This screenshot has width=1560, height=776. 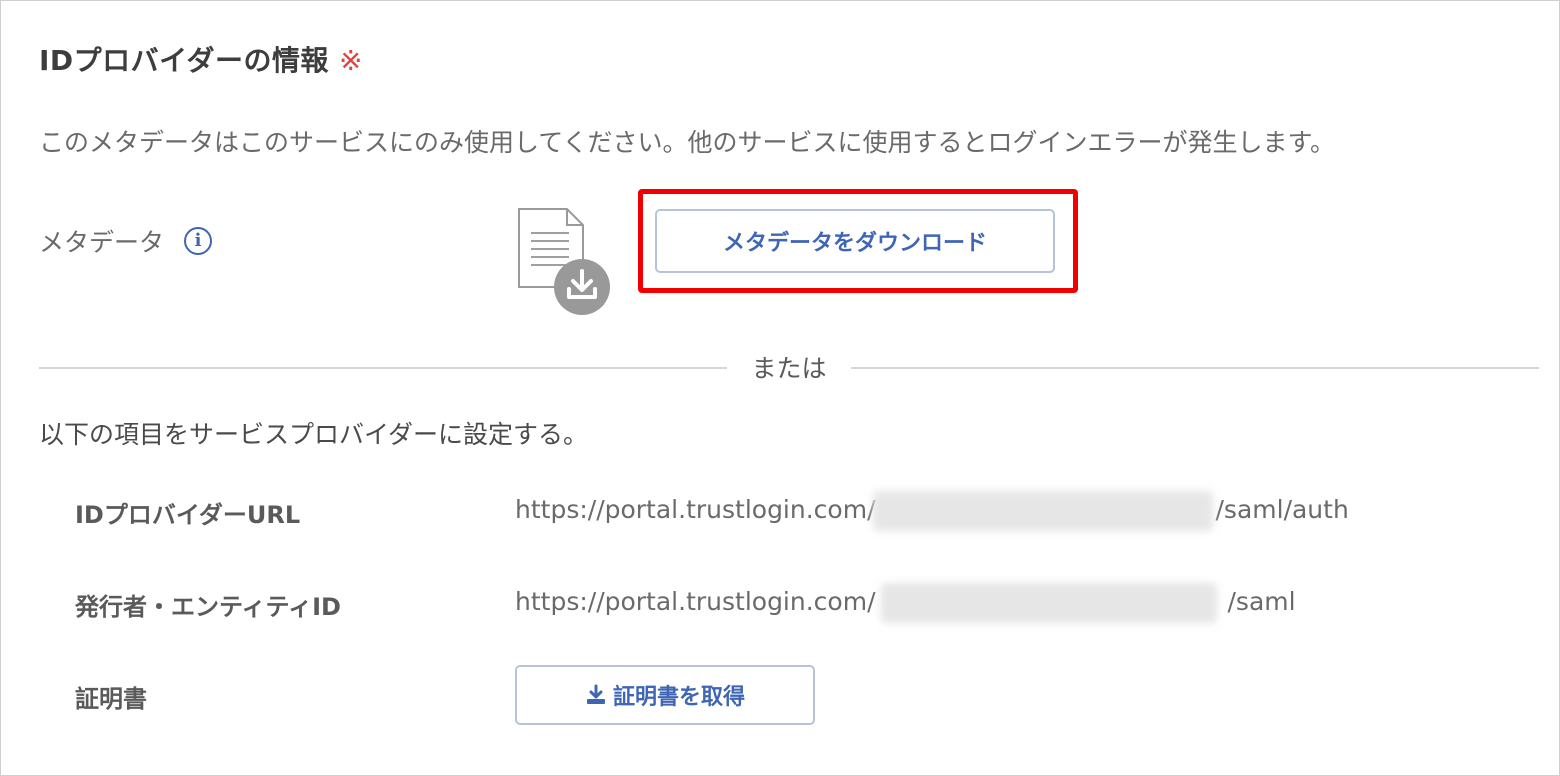 I want to click on sp-setup-instruction: 以下の項目をサービスプロバイダーに設定する。, so click(x=314, y=434).